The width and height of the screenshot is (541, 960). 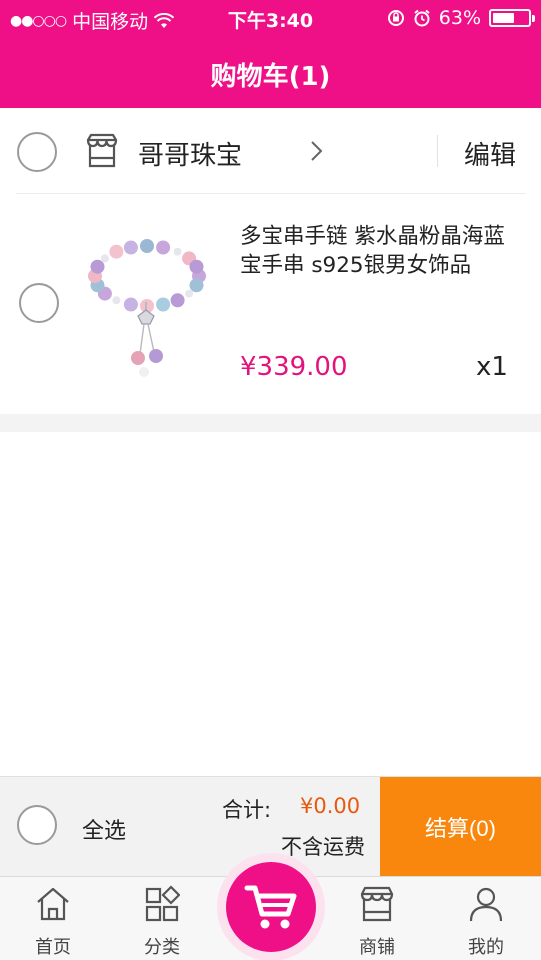 What do you see at coordinates (162, 947) in the screenshot?
I see `tab-label: 分类` at bounding box center [162, 947].